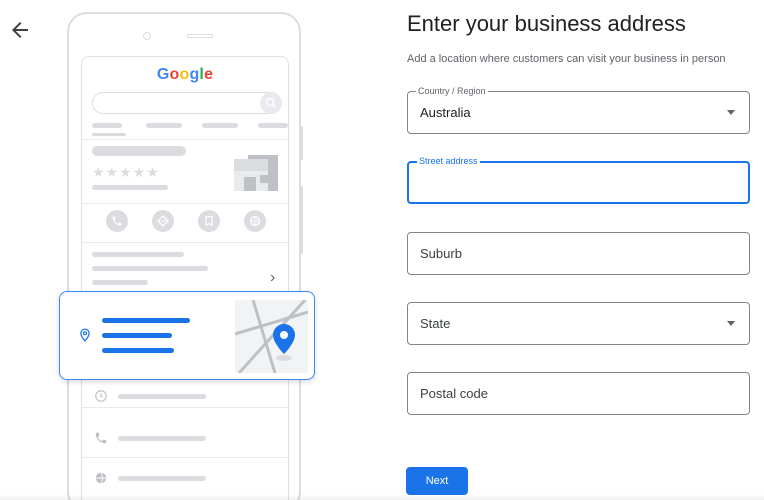  Describe the element at coordinates (271, 336) in the screenshot. I see `map-thumbnail` at that location.